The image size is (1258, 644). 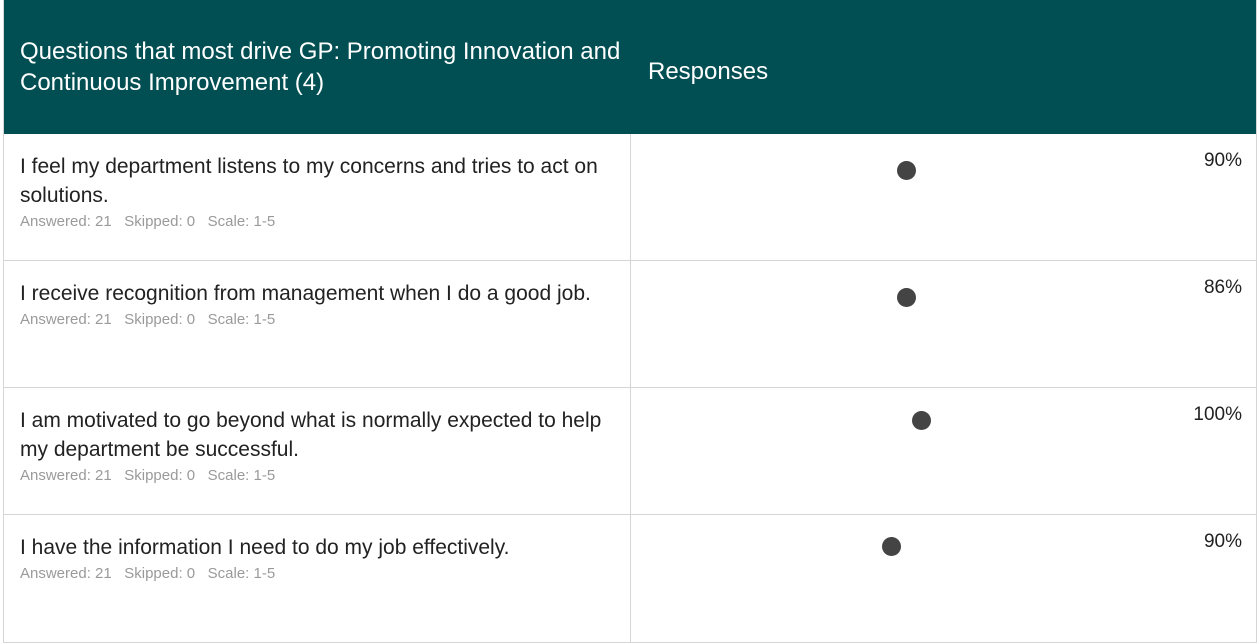 I want to click on response-percent: 100%, so click(x=1217, y=414).